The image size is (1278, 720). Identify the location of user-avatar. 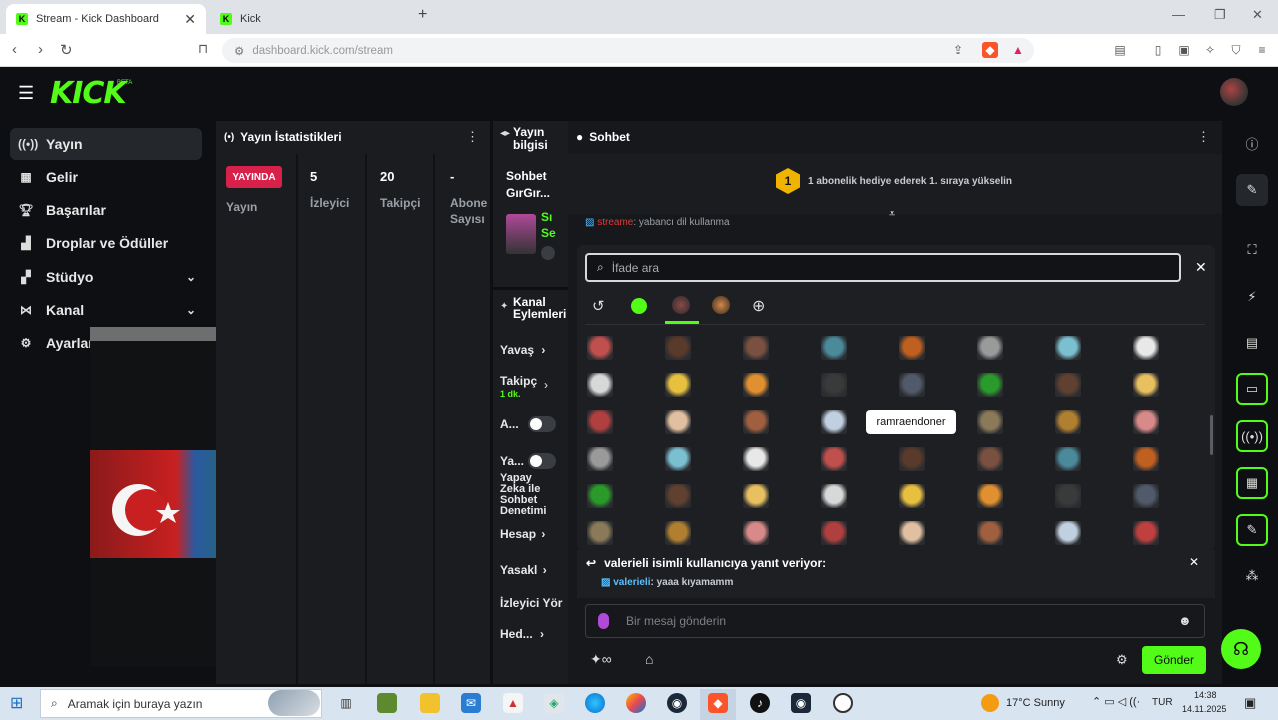
(1234, 92).